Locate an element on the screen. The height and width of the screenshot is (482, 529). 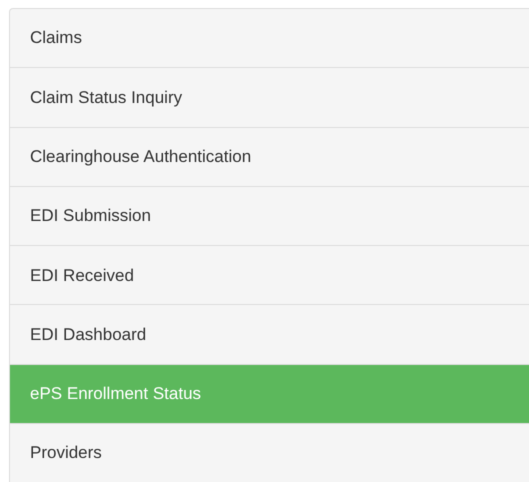
menu-item: EDI Received is located at coordinates (269, 274).